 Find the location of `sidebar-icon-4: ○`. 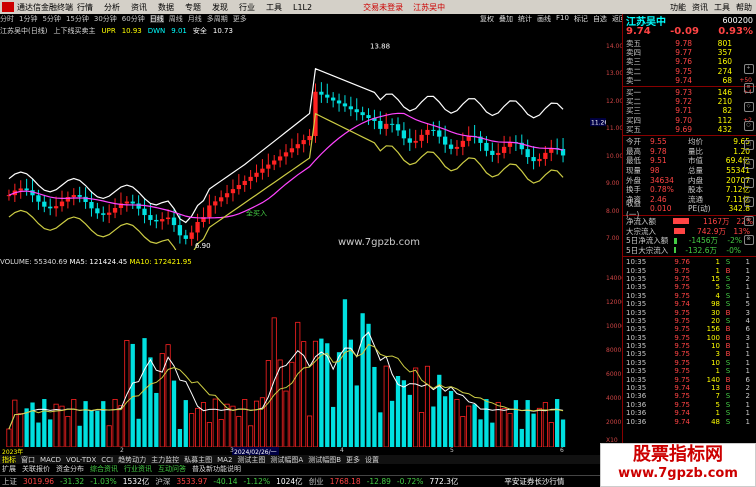

sidebar-icon-4: ○ is located at coordinates (748, 126).